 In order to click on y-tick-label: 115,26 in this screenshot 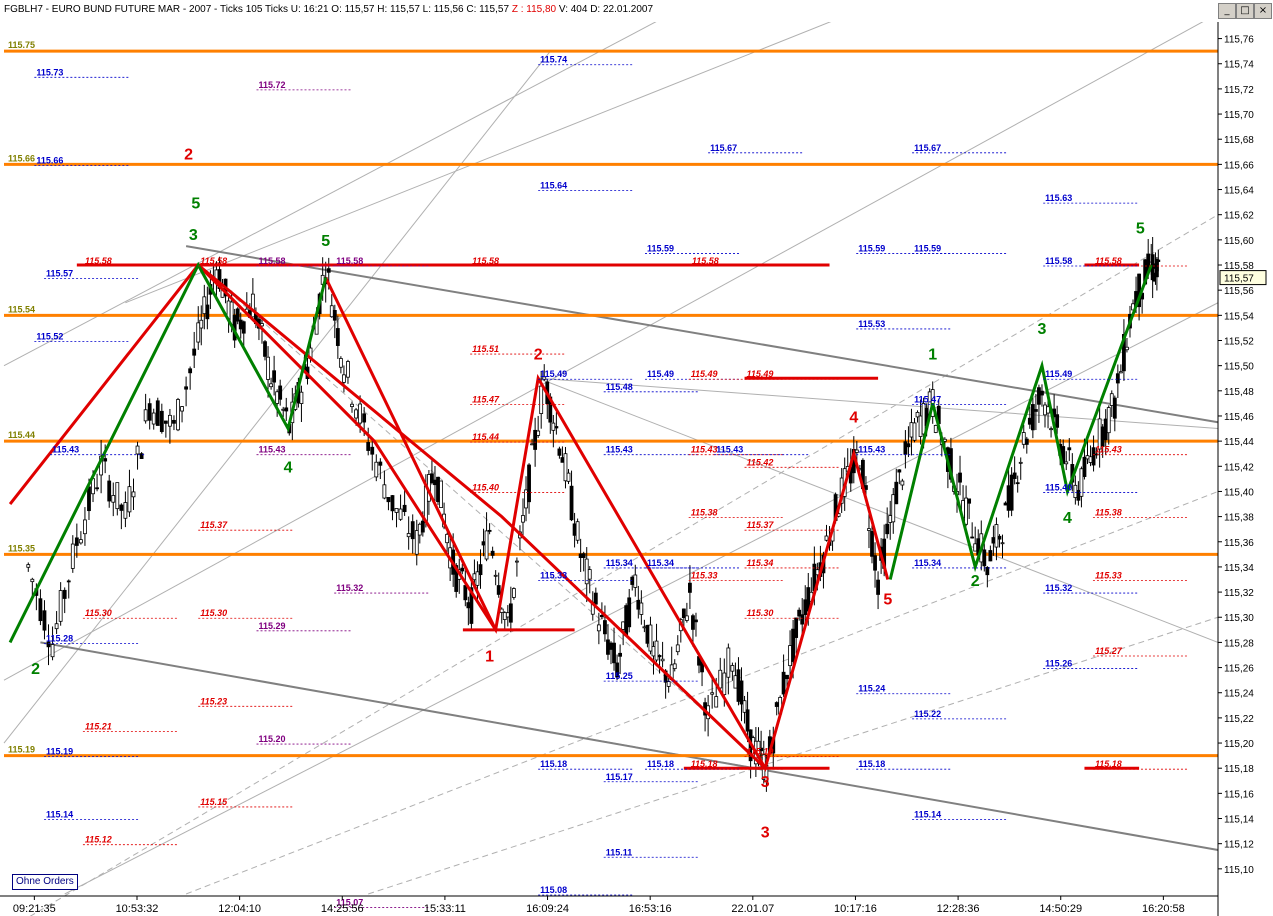, I will do `click(1239, 669)`.